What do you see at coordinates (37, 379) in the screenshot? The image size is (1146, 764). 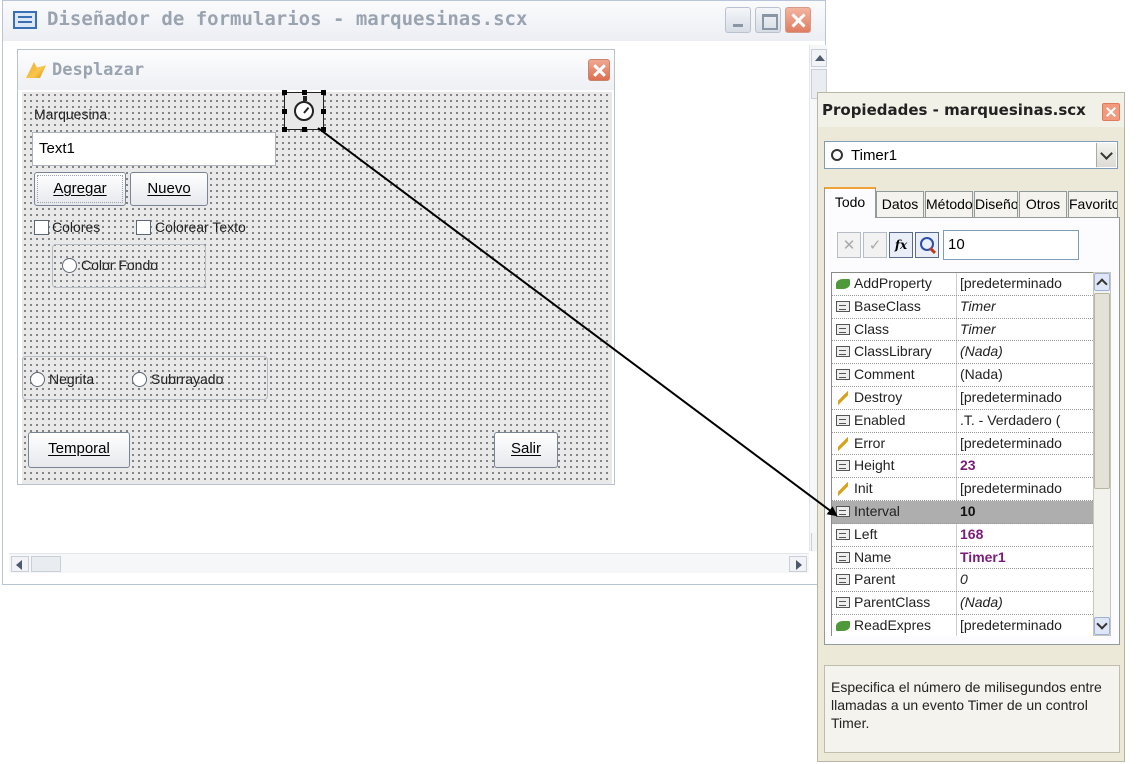 I see `negrita-radio` at bounding box center [37, 379].